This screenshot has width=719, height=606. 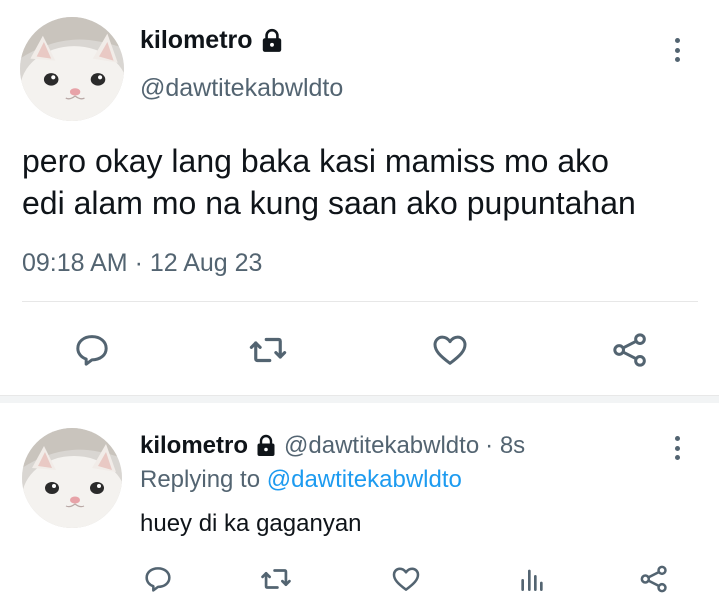 I want to click on tweet-text-line: pero okay lang baka kasi mamiss mo ako, so click(x=315, y=161).